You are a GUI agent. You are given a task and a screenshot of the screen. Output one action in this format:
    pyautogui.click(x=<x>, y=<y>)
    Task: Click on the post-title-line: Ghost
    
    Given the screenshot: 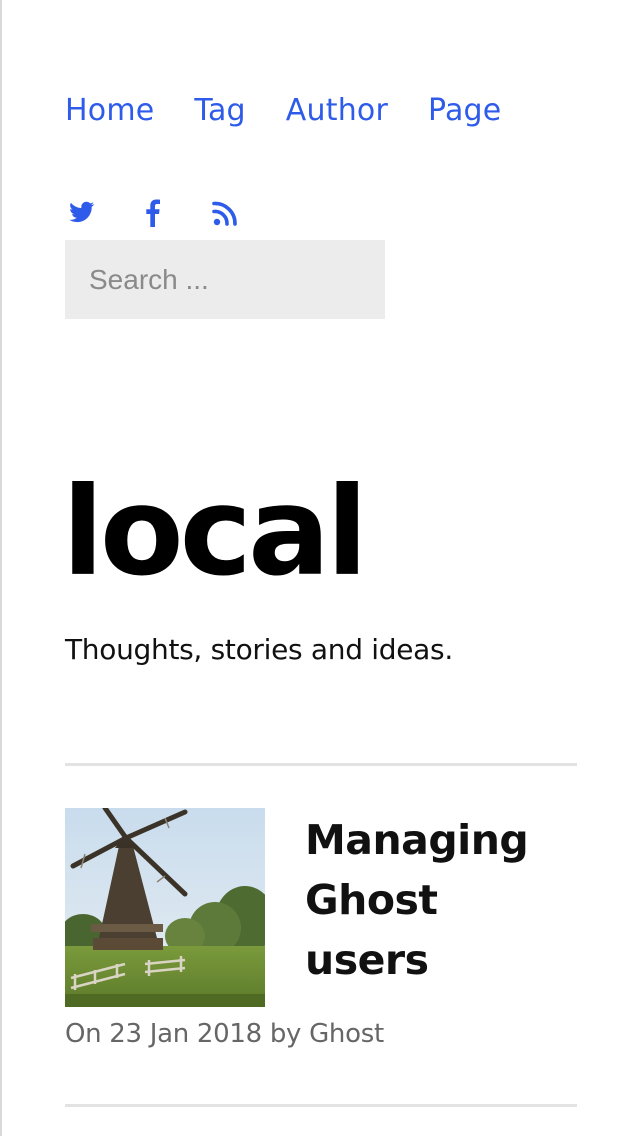 What is the action you would take?
    pyautogui.click(x=371, y=900)
    